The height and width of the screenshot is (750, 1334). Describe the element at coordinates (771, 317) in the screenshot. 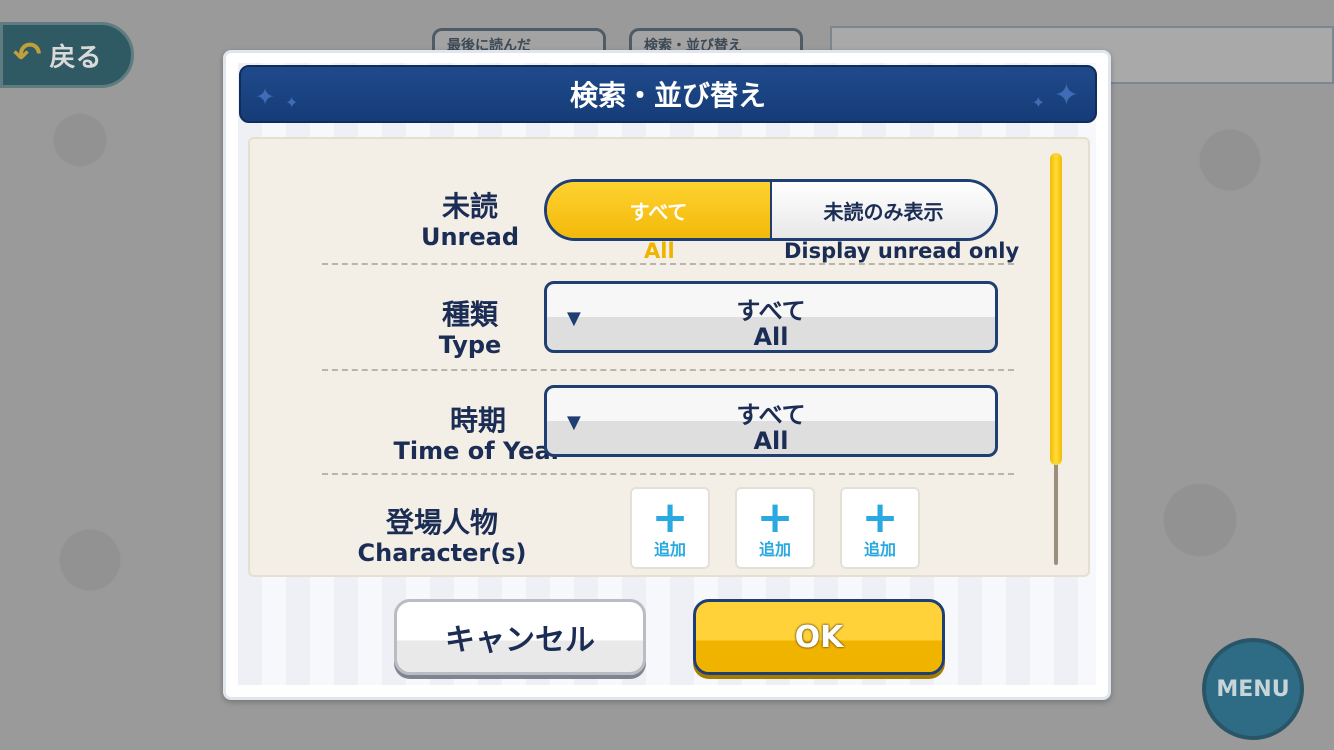

I see `type-dropdown: ▼ すべて All` at that location.